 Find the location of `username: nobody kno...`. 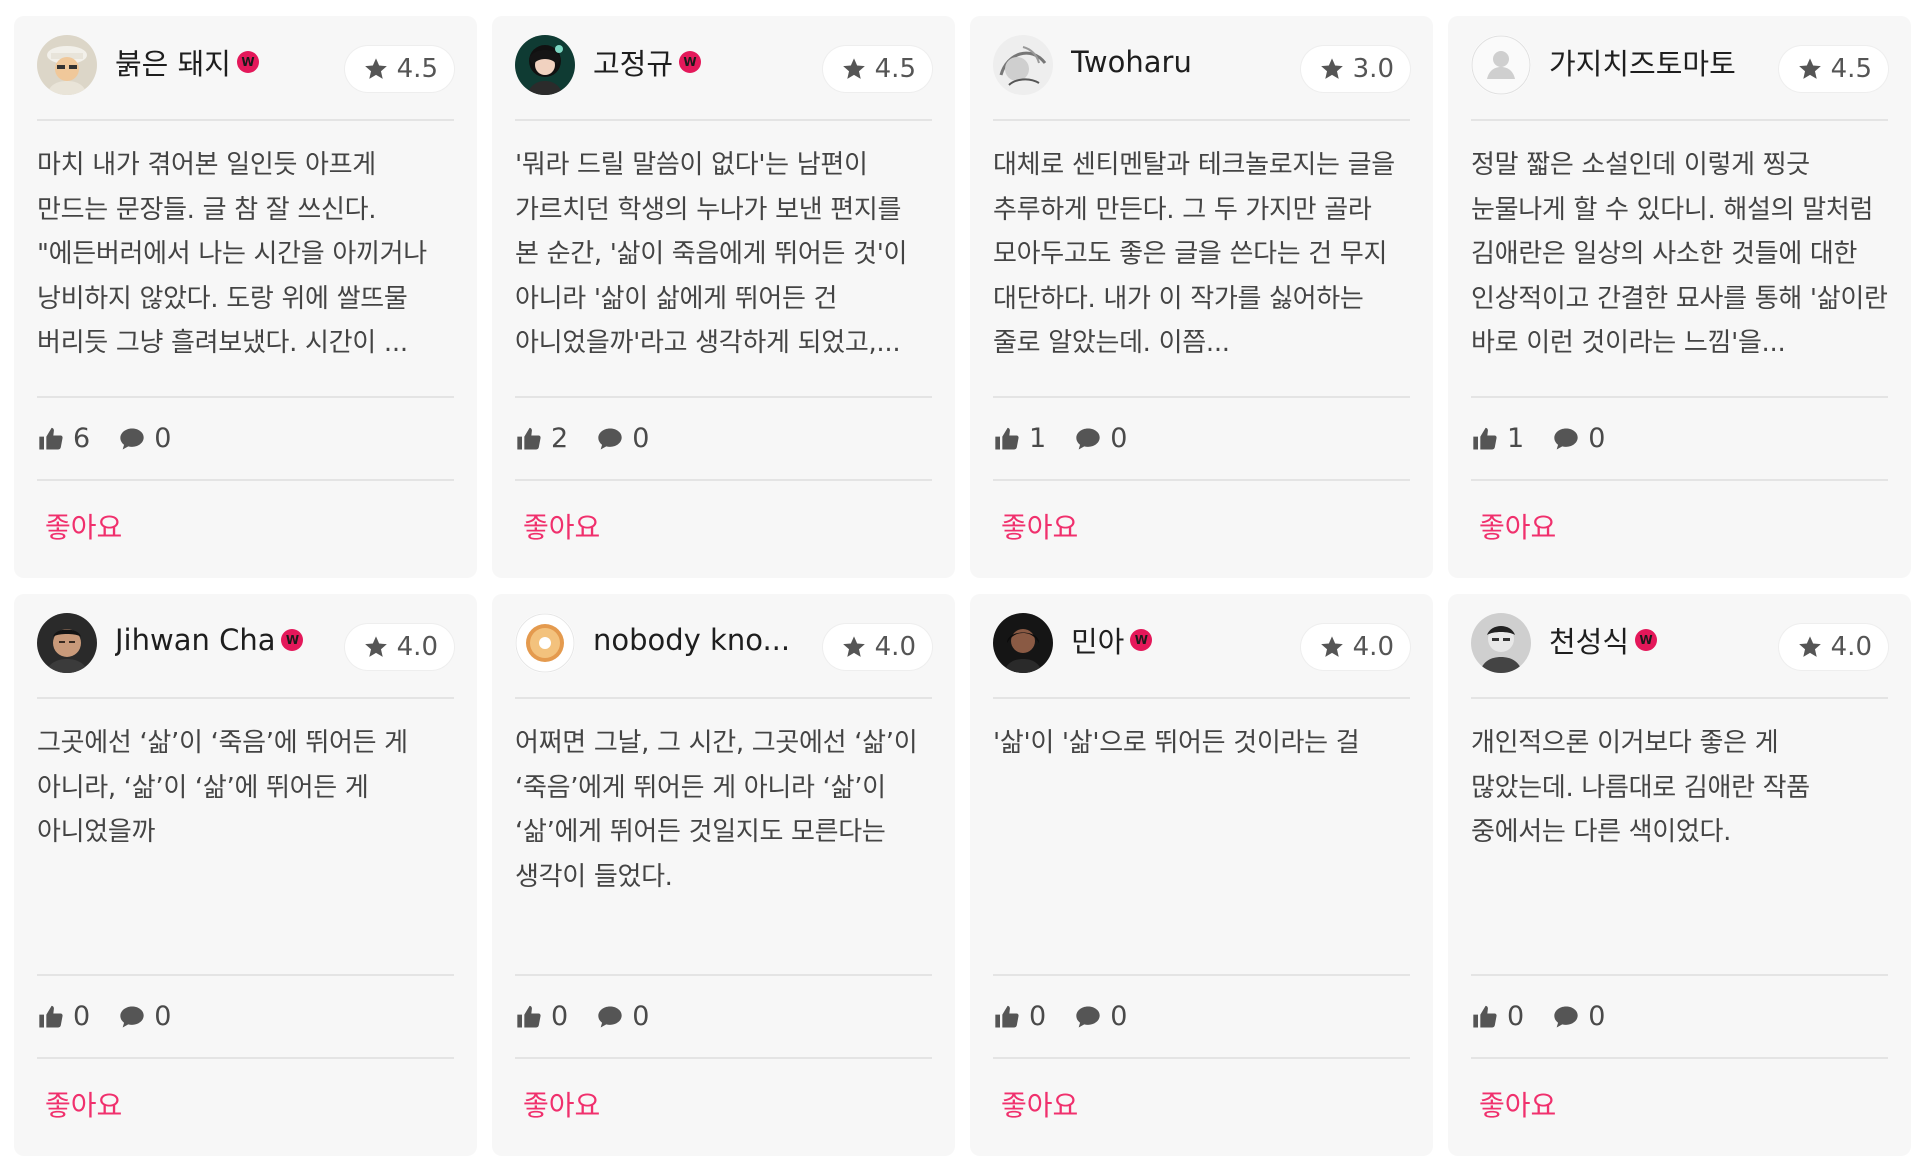

username: nobody kno... is located at coordinates (691, 640).